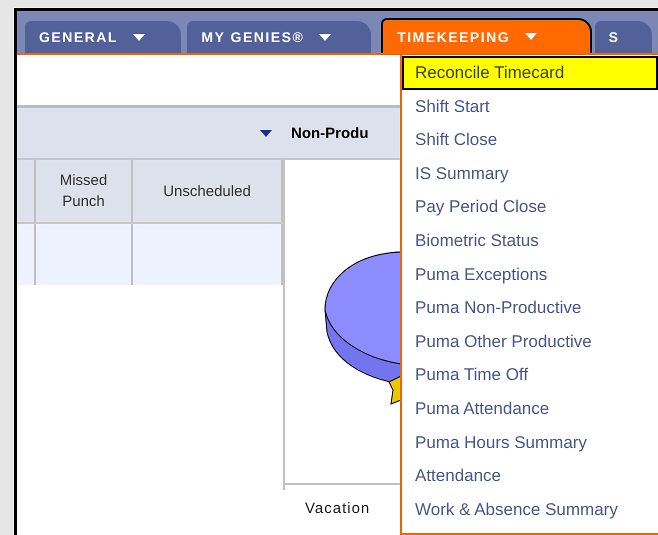 This screenshot has height=535, width=658. Describe the element at coordinates (530, 107) in the screenshot. I see `menu-item: Shift Start` at that location.